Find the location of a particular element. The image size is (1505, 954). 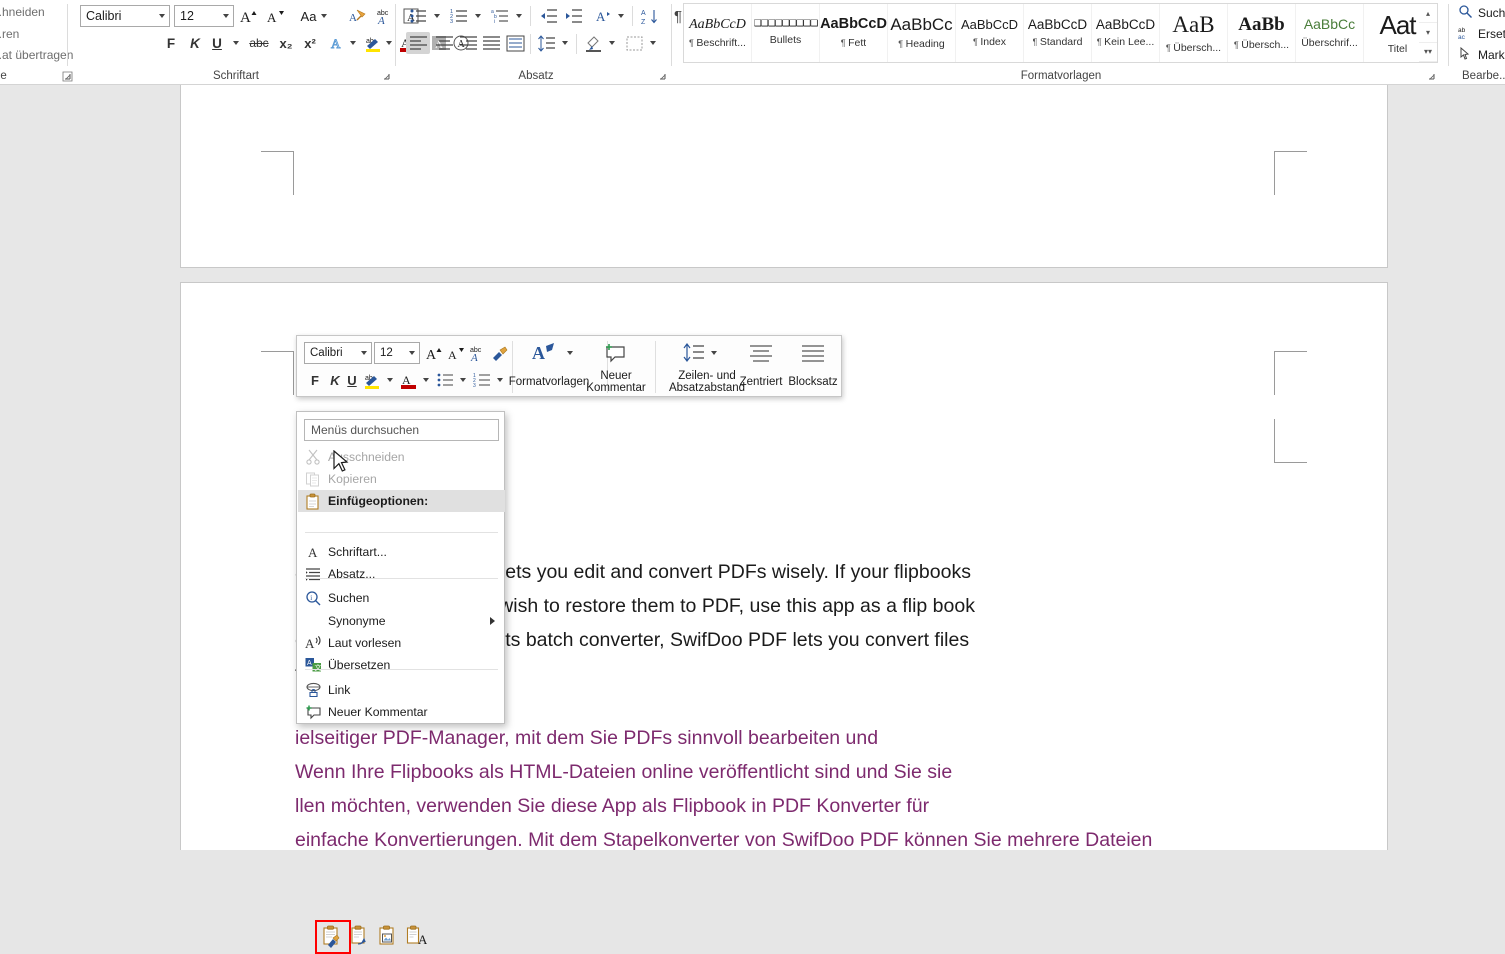

mini-bold-button: F is located at coordinates (315, 380).